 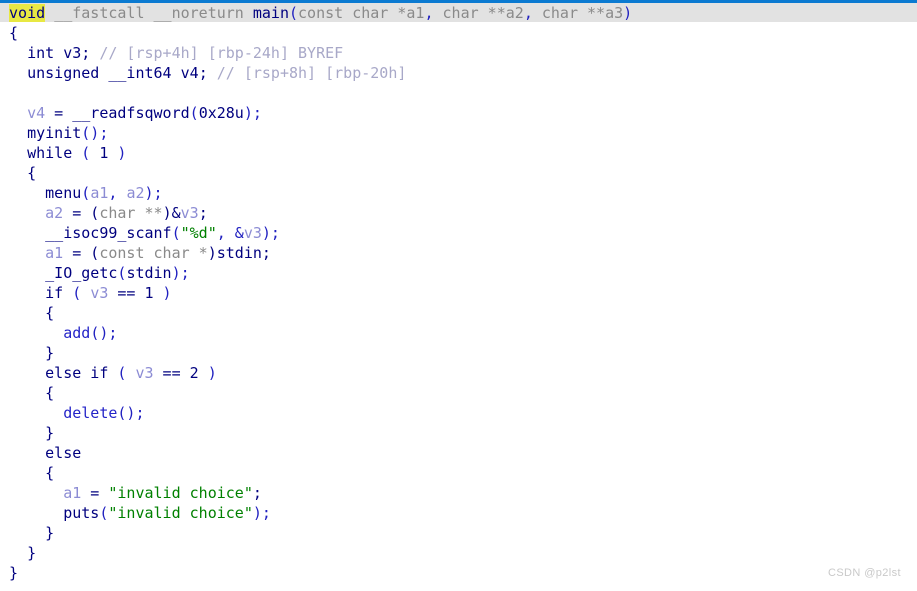 I want to click on code-token: , &, so click(x=230, y=233).